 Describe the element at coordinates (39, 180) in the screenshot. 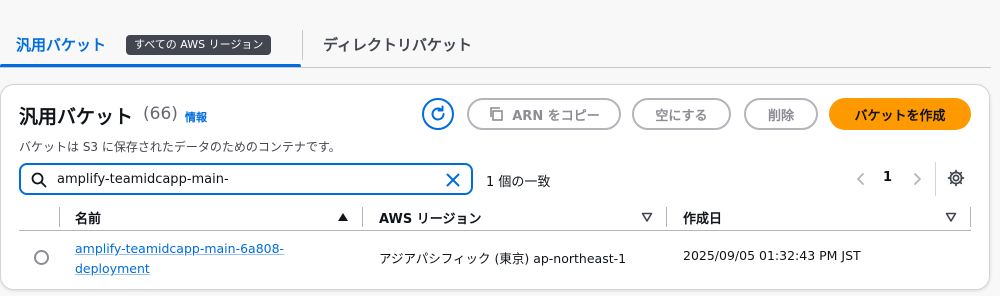

I see `search-icon` at that location.